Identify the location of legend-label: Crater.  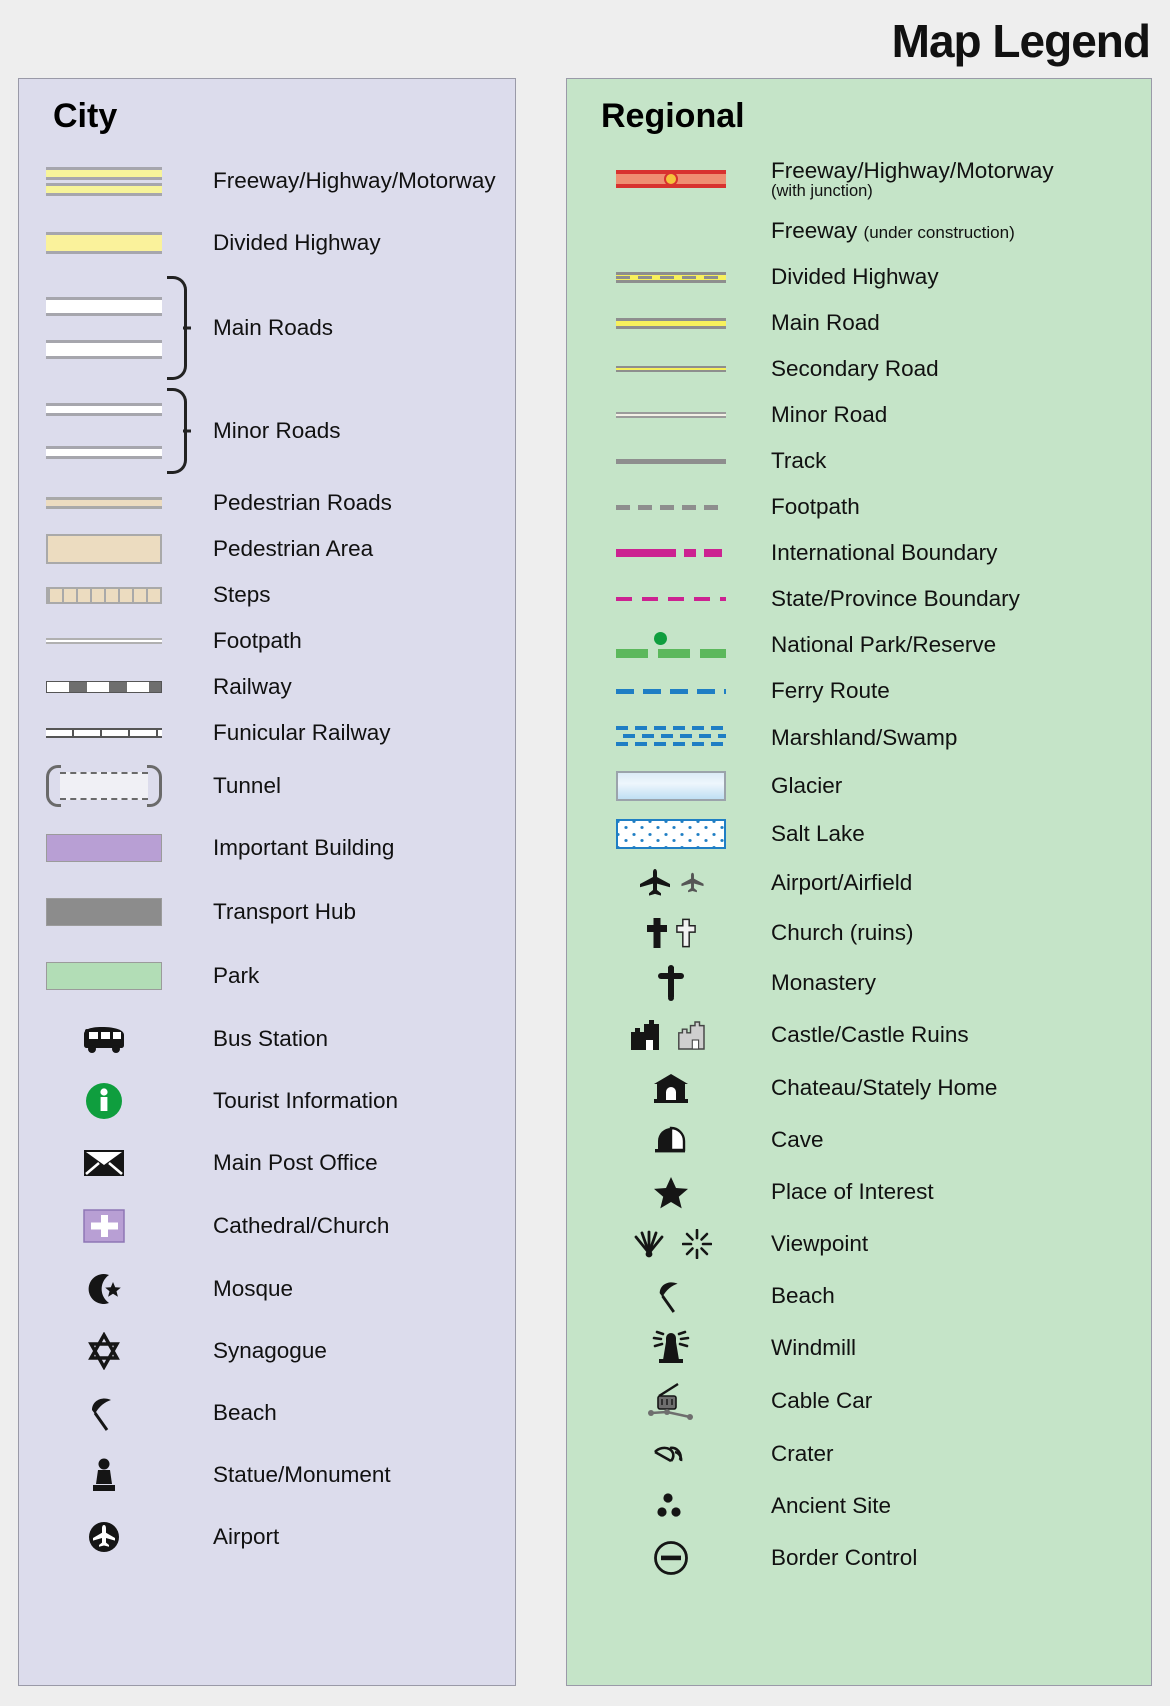
(802, 1454).